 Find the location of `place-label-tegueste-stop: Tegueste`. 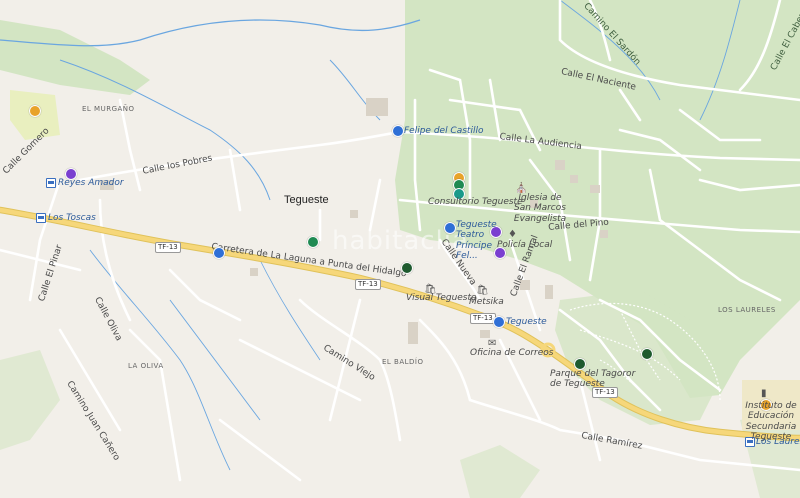

place-label-tegueste-stop: Tegueste is located at coordinates (526, 322).